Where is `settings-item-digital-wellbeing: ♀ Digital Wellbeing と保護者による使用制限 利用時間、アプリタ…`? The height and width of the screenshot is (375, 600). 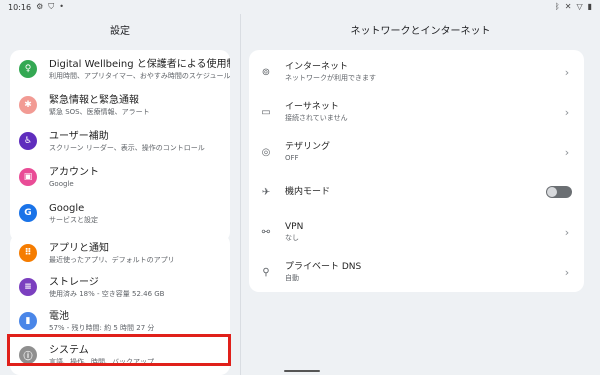 settings-item-digital-wellbeing: ♀ Digital Wellbeing と保護者による使用制限 利用時間、アプリタ… is located at coordinates (120, 69).